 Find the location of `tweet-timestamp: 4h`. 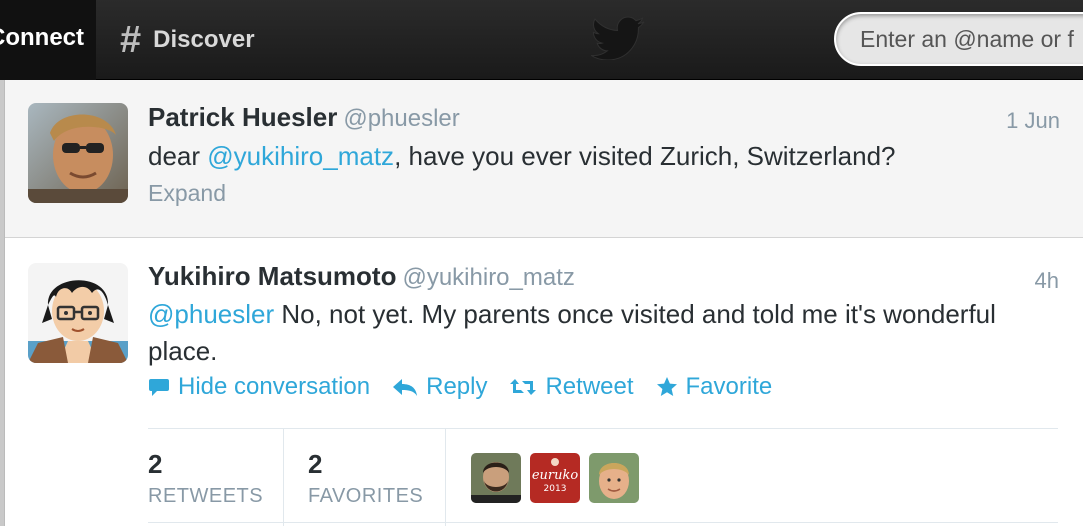

tweet-timestamp: 4h is located at coordinates (1047, 281).